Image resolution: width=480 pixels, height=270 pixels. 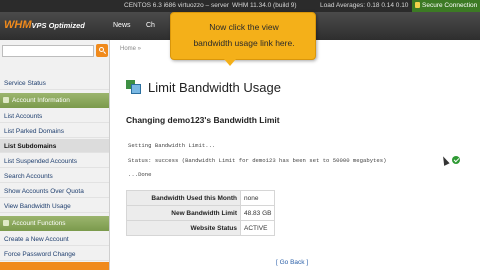 I want to click on breadcrumb: Home », so click(x=130, y=49).